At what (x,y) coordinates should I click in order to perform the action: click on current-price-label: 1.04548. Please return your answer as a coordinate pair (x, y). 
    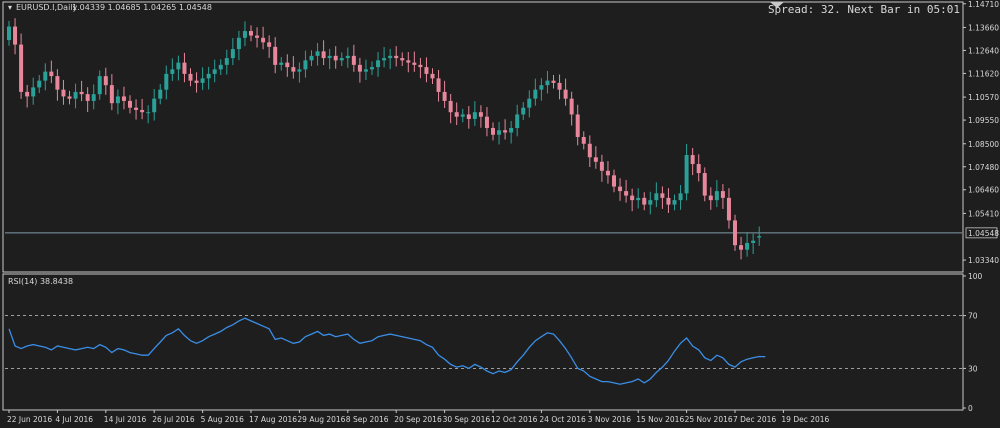
    Looking at the image, I should click on (983, 233).